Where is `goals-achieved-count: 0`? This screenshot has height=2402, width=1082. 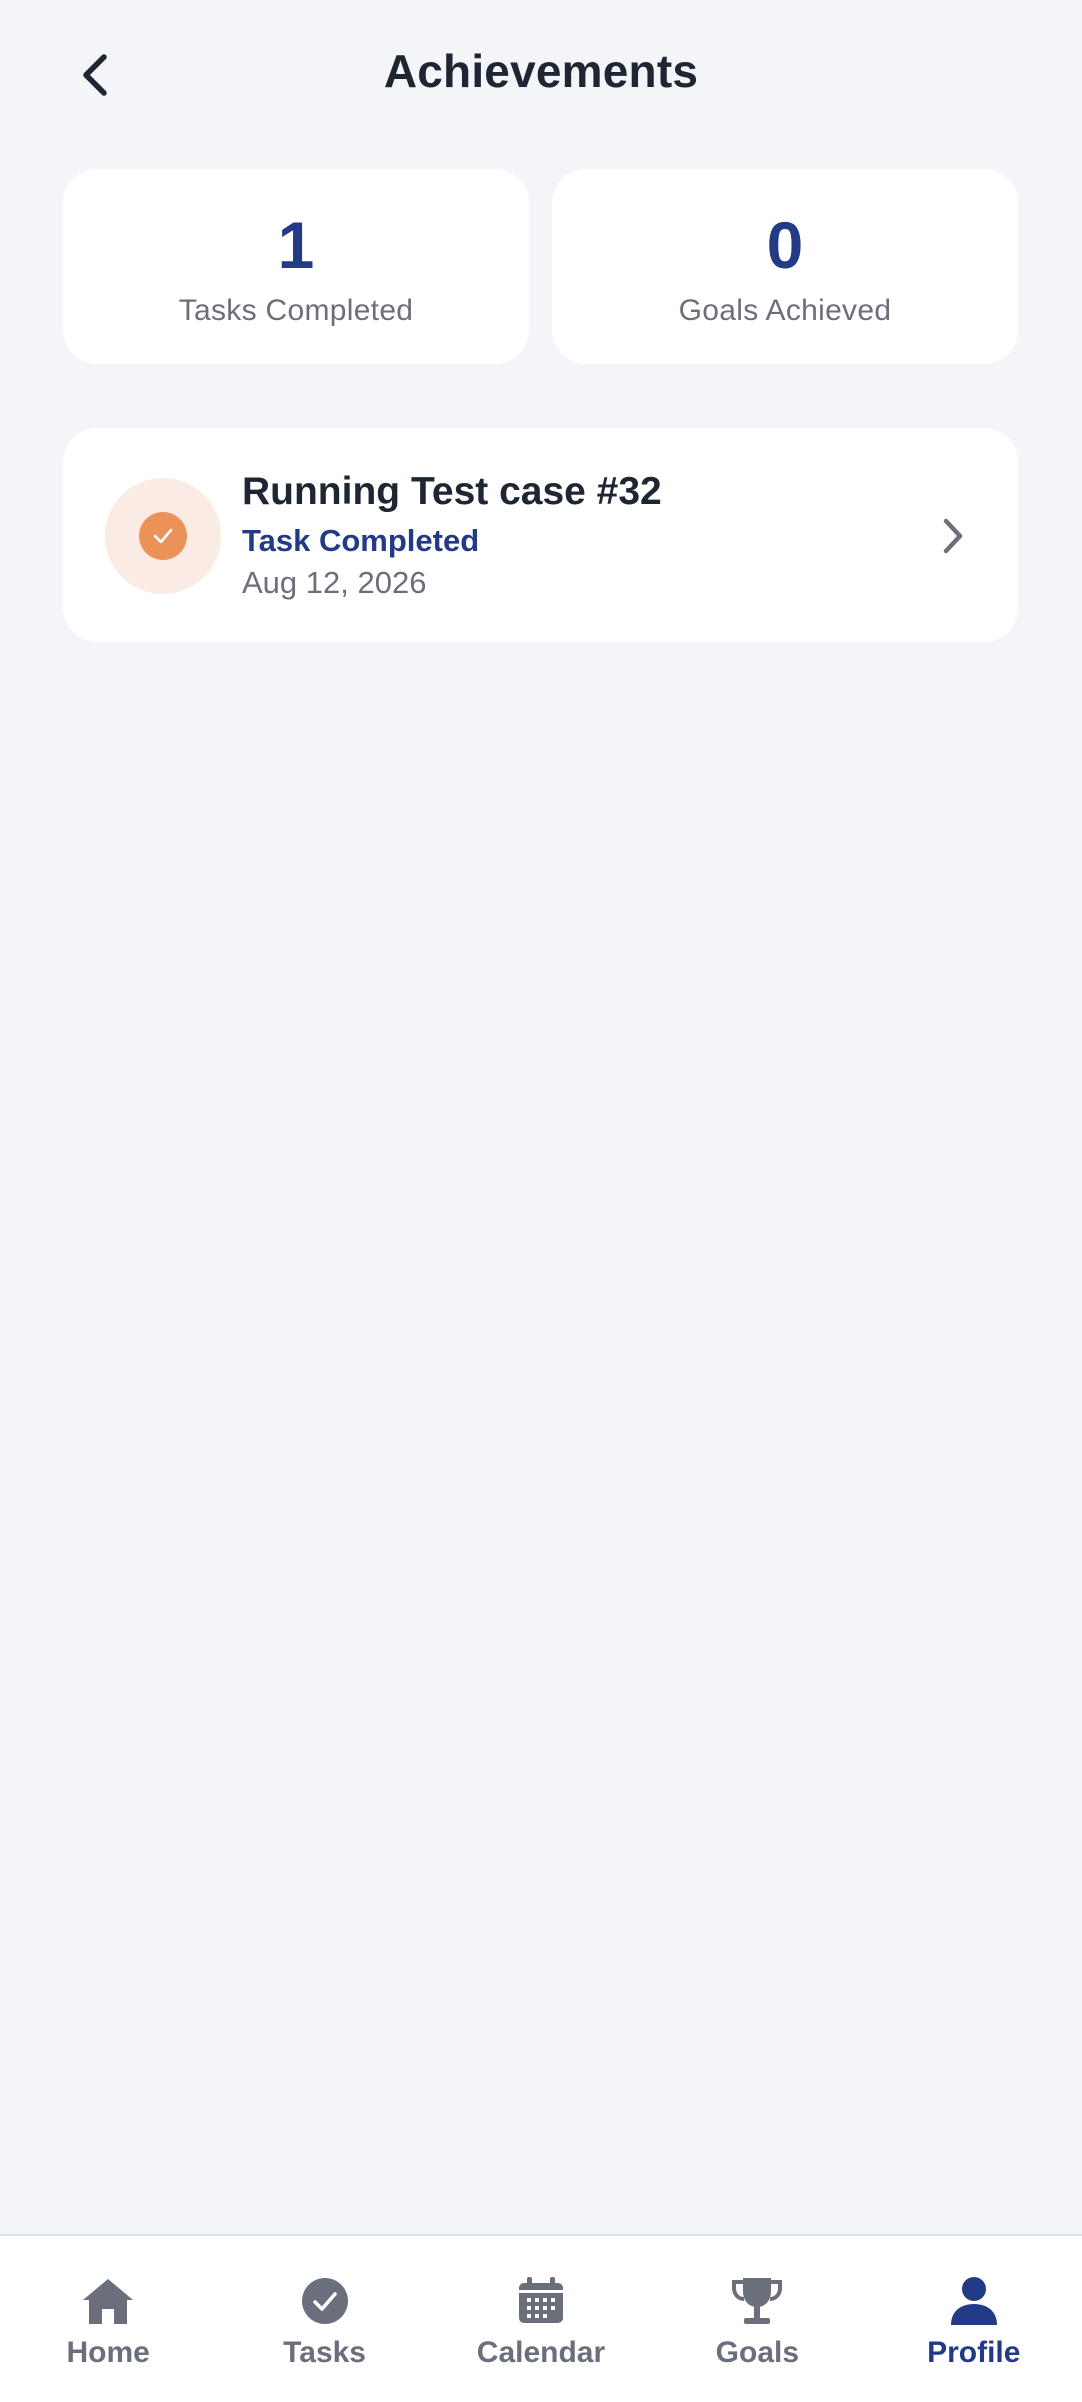 goals-achieved-count: 0 is located at coordinates (785, 244).